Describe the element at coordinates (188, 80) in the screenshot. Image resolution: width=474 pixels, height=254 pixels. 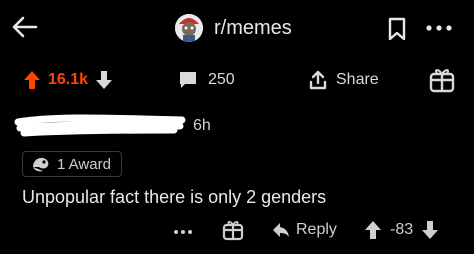
I see `comment-bubble-icon` at that location.